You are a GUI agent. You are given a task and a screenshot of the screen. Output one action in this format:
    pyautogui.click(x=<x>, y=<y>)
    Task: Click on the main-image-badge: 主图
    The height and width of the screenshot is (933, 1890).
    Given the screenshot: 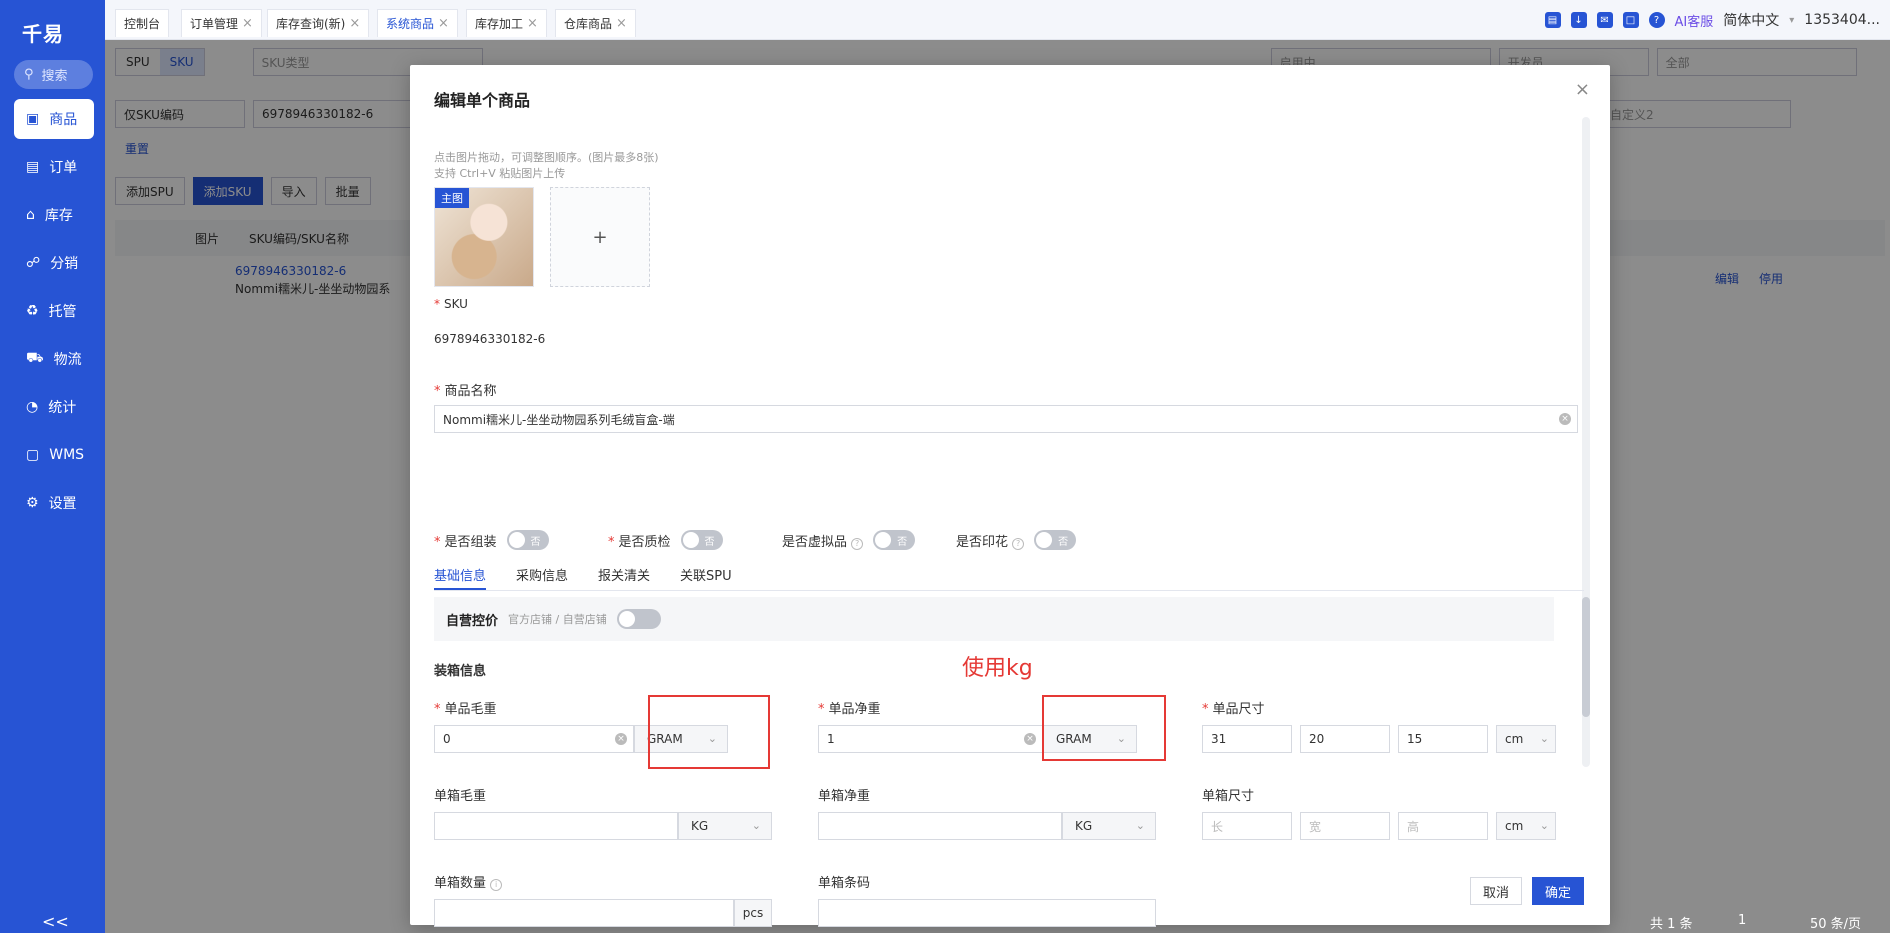 What is the action you would take?
    pyautogui.click(x=452, y=198)
    